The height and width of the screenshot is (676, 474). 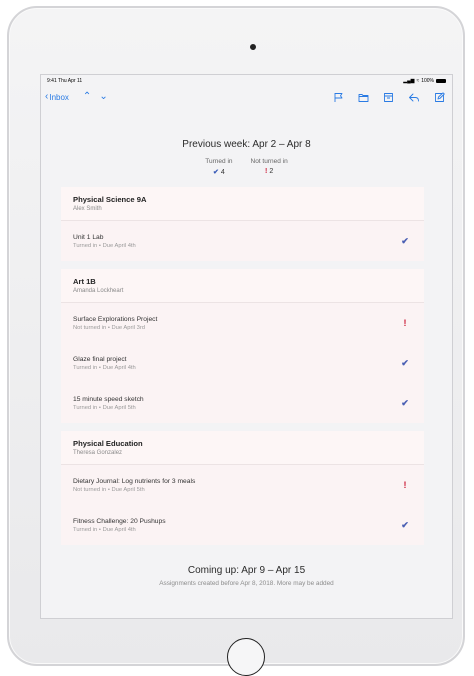 What do you see at coordinates (128, 327) in the screenshot?
I see `due-date: Due April 3rd` at bounding box center [128, 327].